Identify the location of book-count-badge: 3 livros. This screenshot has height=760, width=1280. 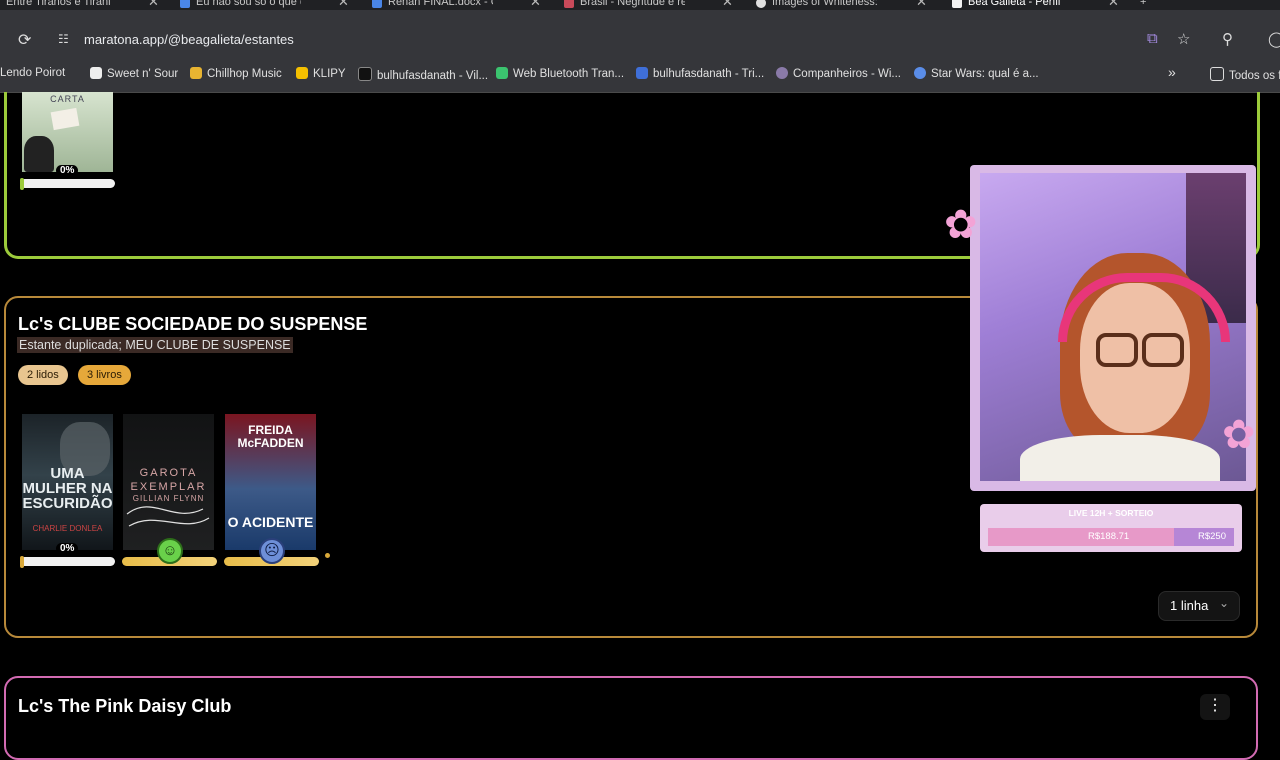
(104, 375).